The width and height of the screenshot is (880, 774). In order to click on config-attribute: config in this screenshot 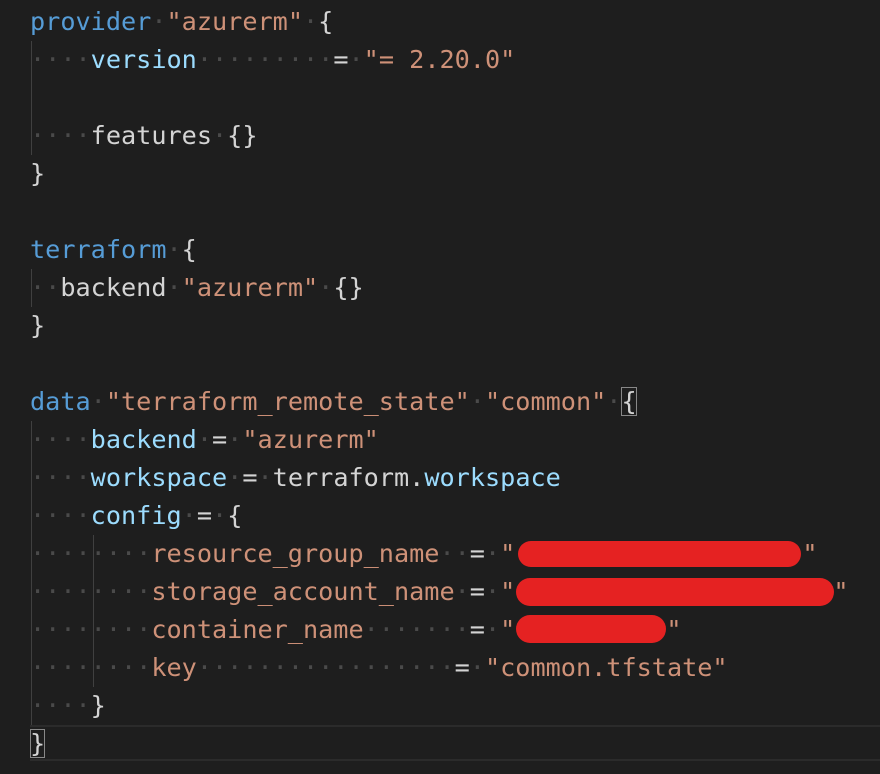, I will do `click(136, 515)`.